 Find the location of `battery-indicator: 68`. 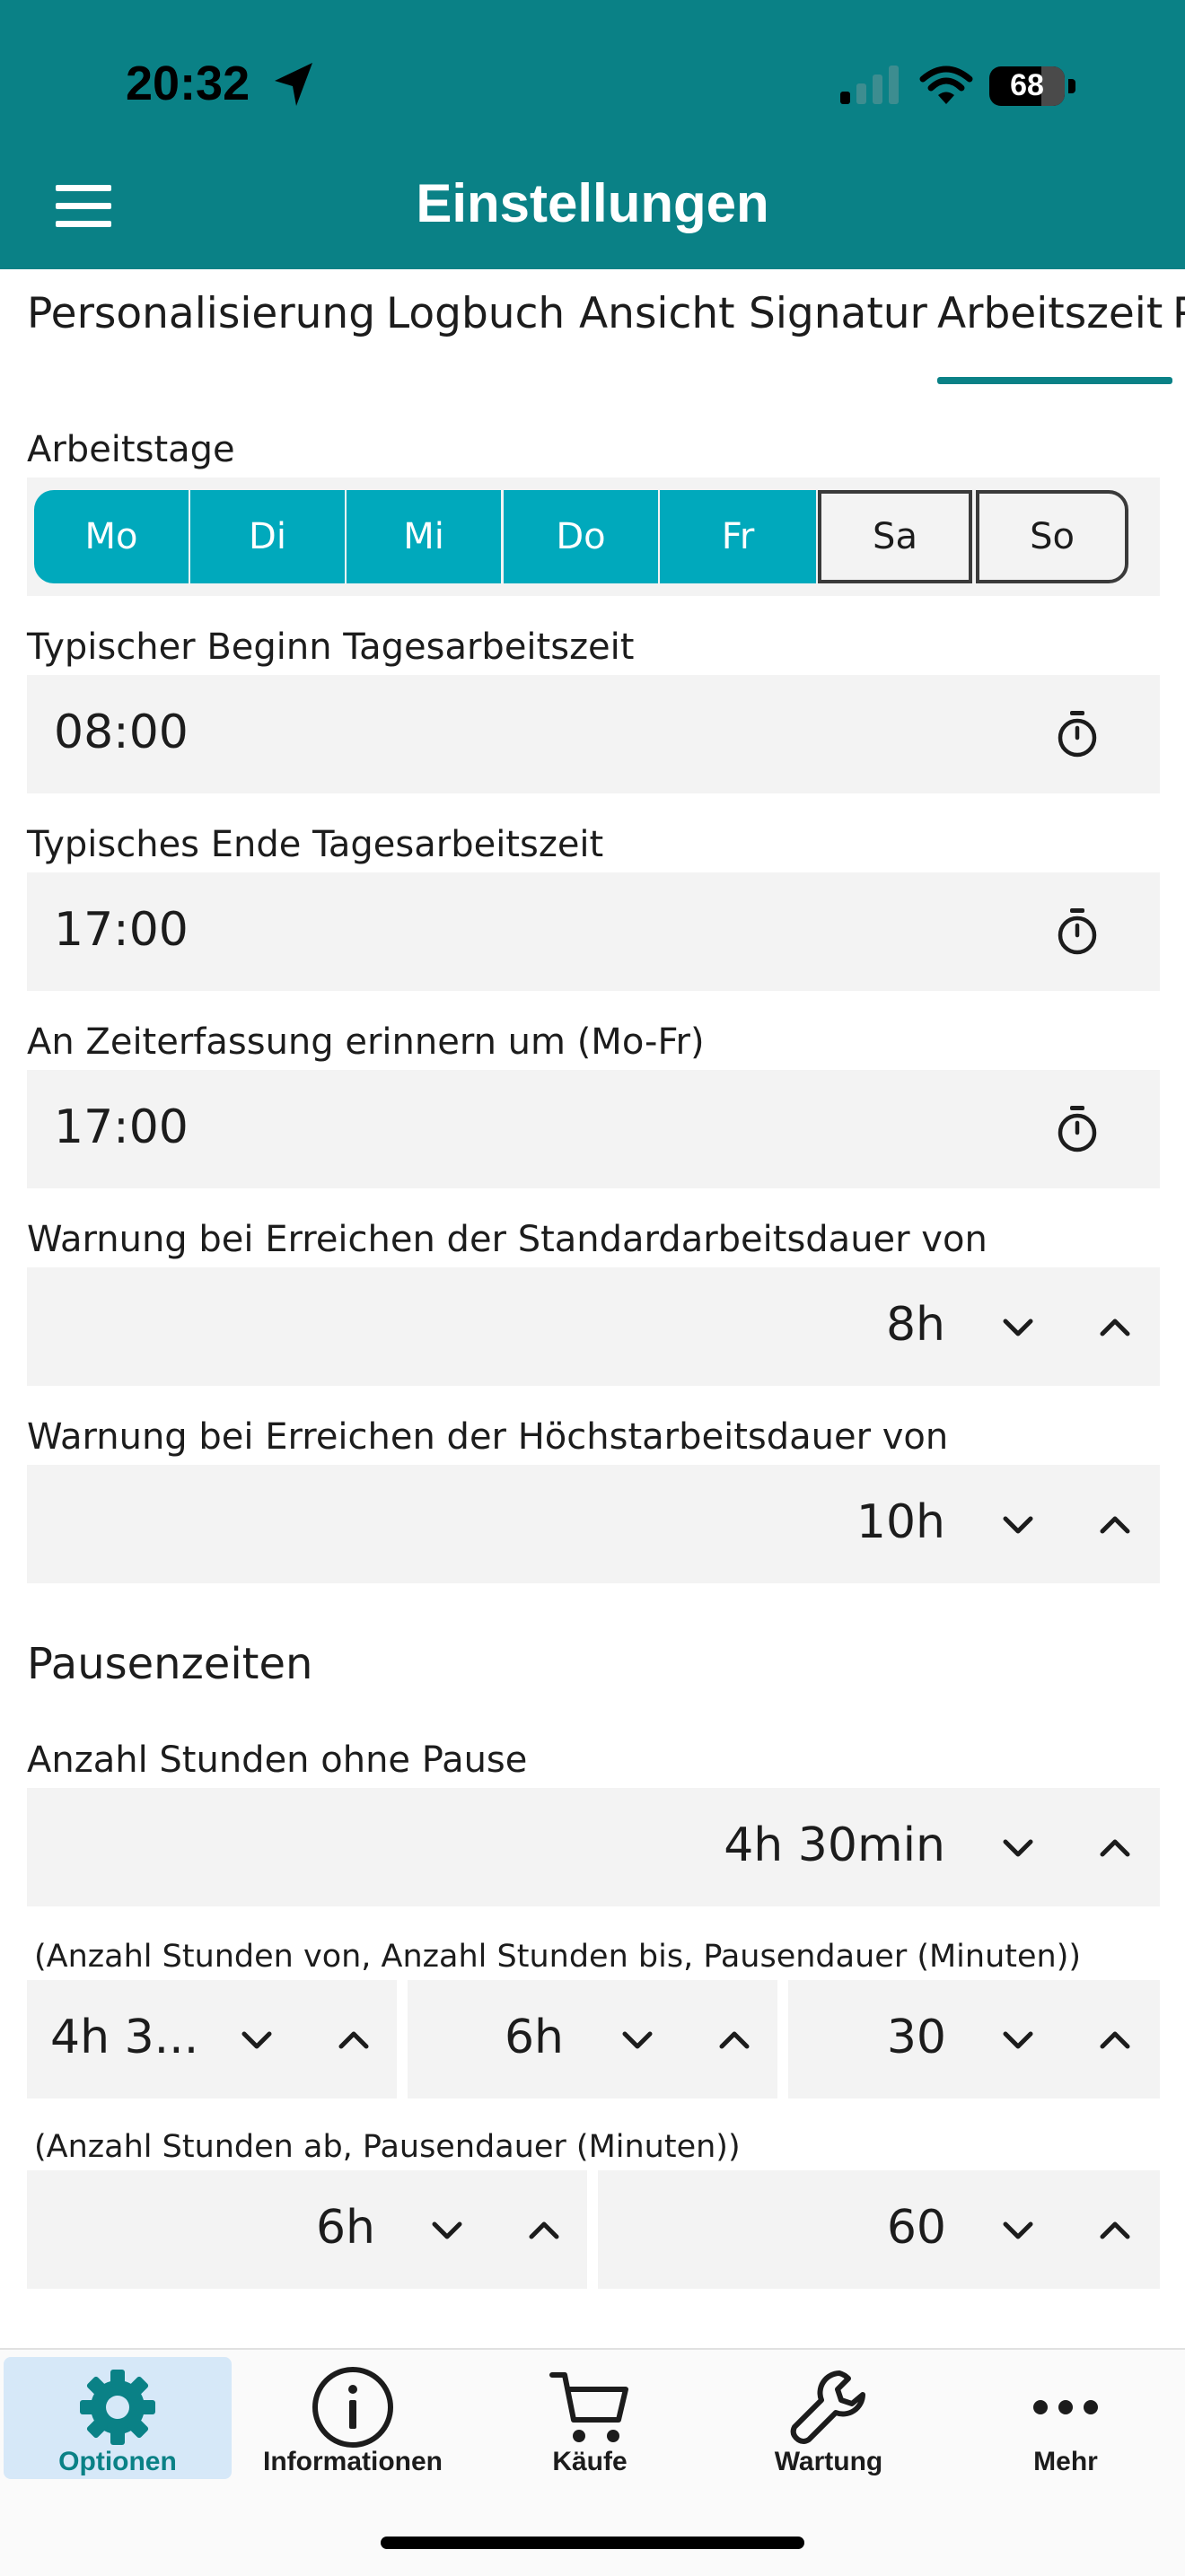

battery-indicator: 68 is located at coordinates (1033, 86).